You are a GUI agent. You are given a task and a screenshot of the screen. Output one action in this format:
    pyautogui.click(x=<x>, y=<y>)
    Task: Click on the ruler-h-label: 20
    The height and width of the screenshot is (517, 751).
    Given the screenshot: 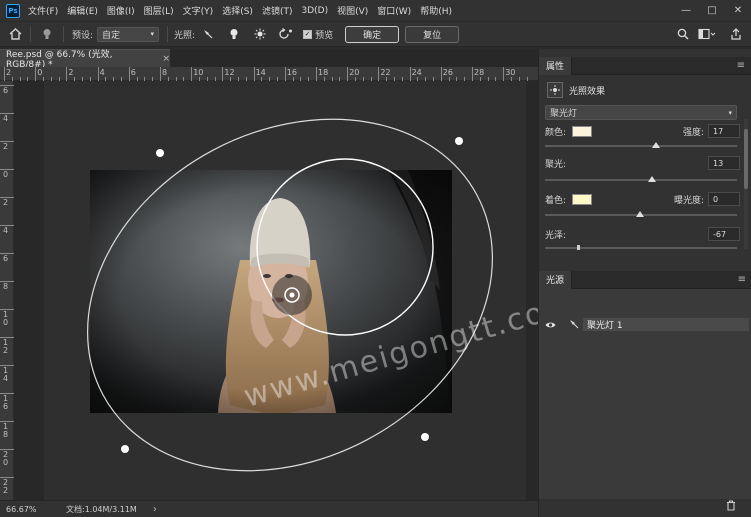 What is the action you would take?
    pyautogui.click(x=354, y=72)
    